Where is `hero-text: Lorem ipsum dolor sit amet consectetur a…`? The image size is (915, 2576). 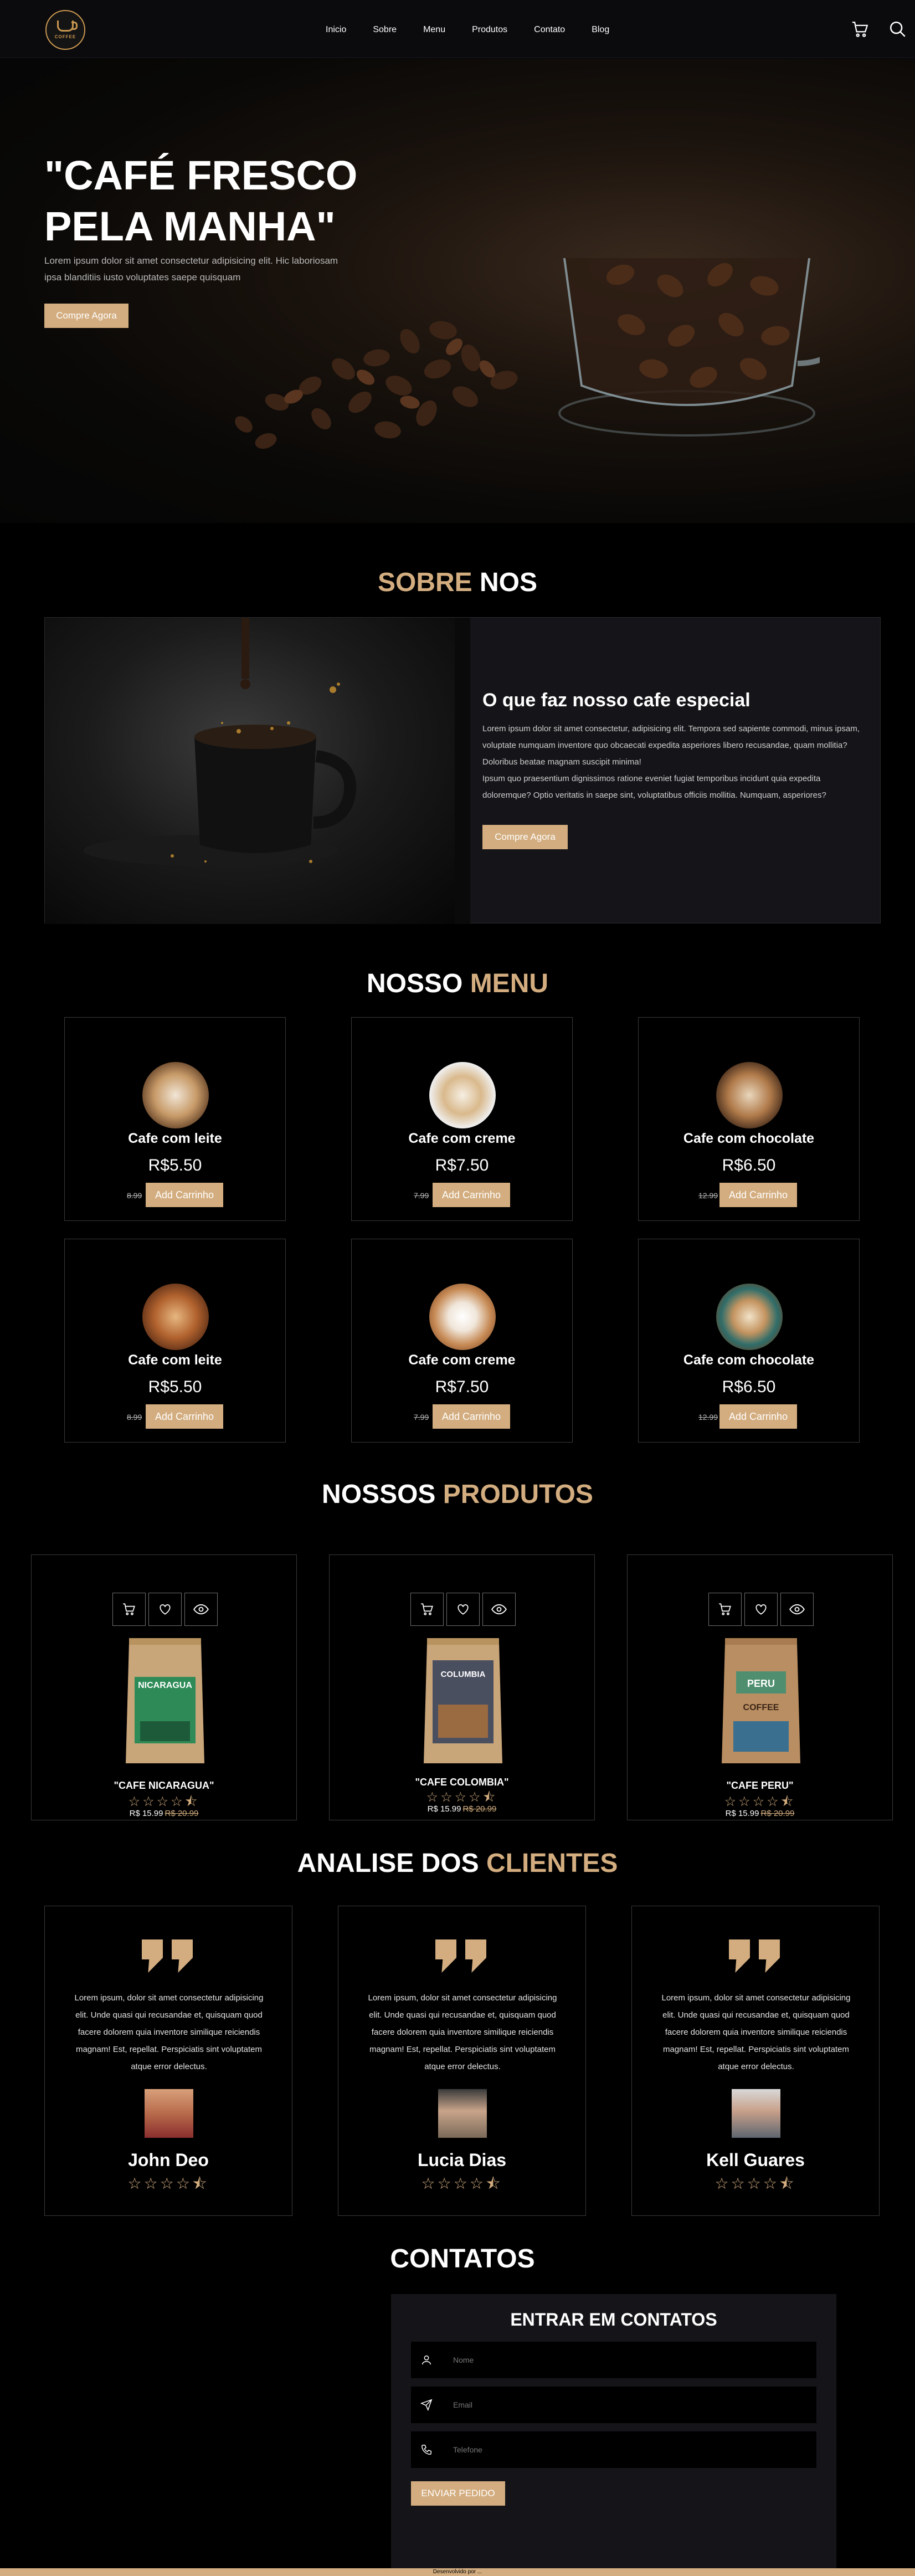 hero-text: Lorem ipsum dolor sit amet consectetur a… is located at coordinates (191, 269).